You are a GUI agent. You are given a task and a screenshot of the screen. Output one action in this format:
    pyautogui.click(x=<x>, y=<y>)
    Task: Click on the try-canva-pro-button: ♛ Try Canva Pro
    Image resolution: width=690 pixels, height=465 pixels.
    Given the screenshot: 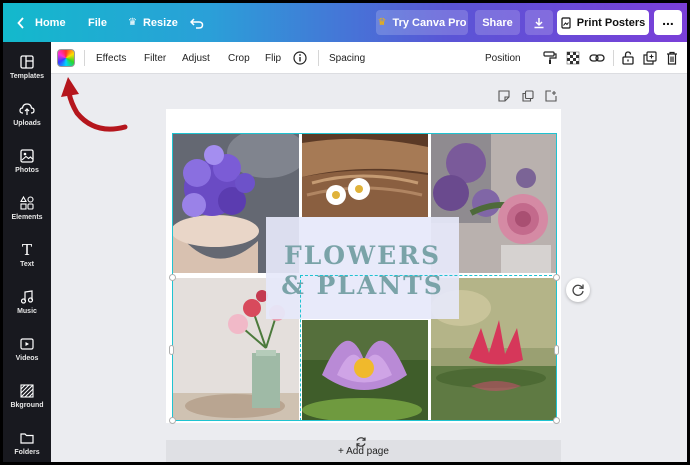 What is the action you would take?
    pyautogui.click(x=422, y=22)
    